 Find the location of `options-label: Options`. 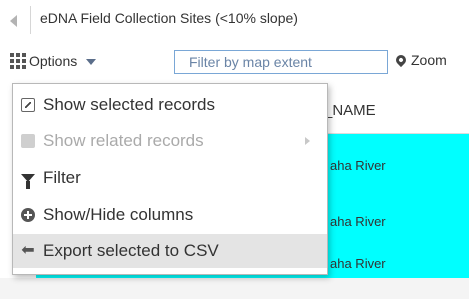

options-label: Options is located at coordinates (53, 61).